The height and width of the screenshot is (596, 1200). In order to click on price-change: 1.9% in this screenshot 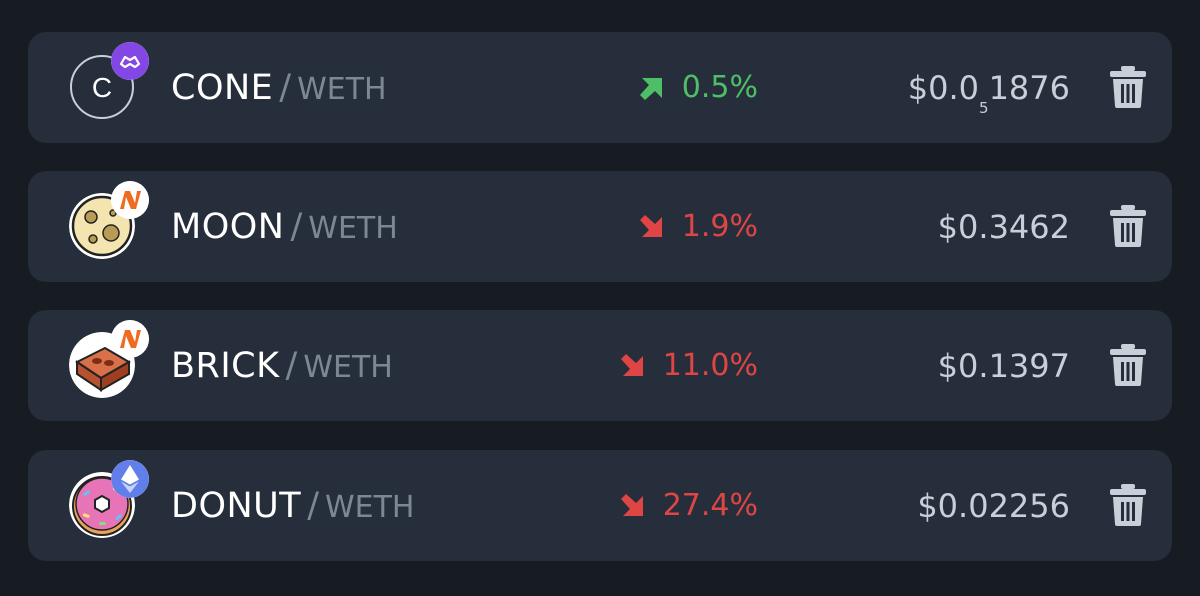, I will do `click(698, 227)`.